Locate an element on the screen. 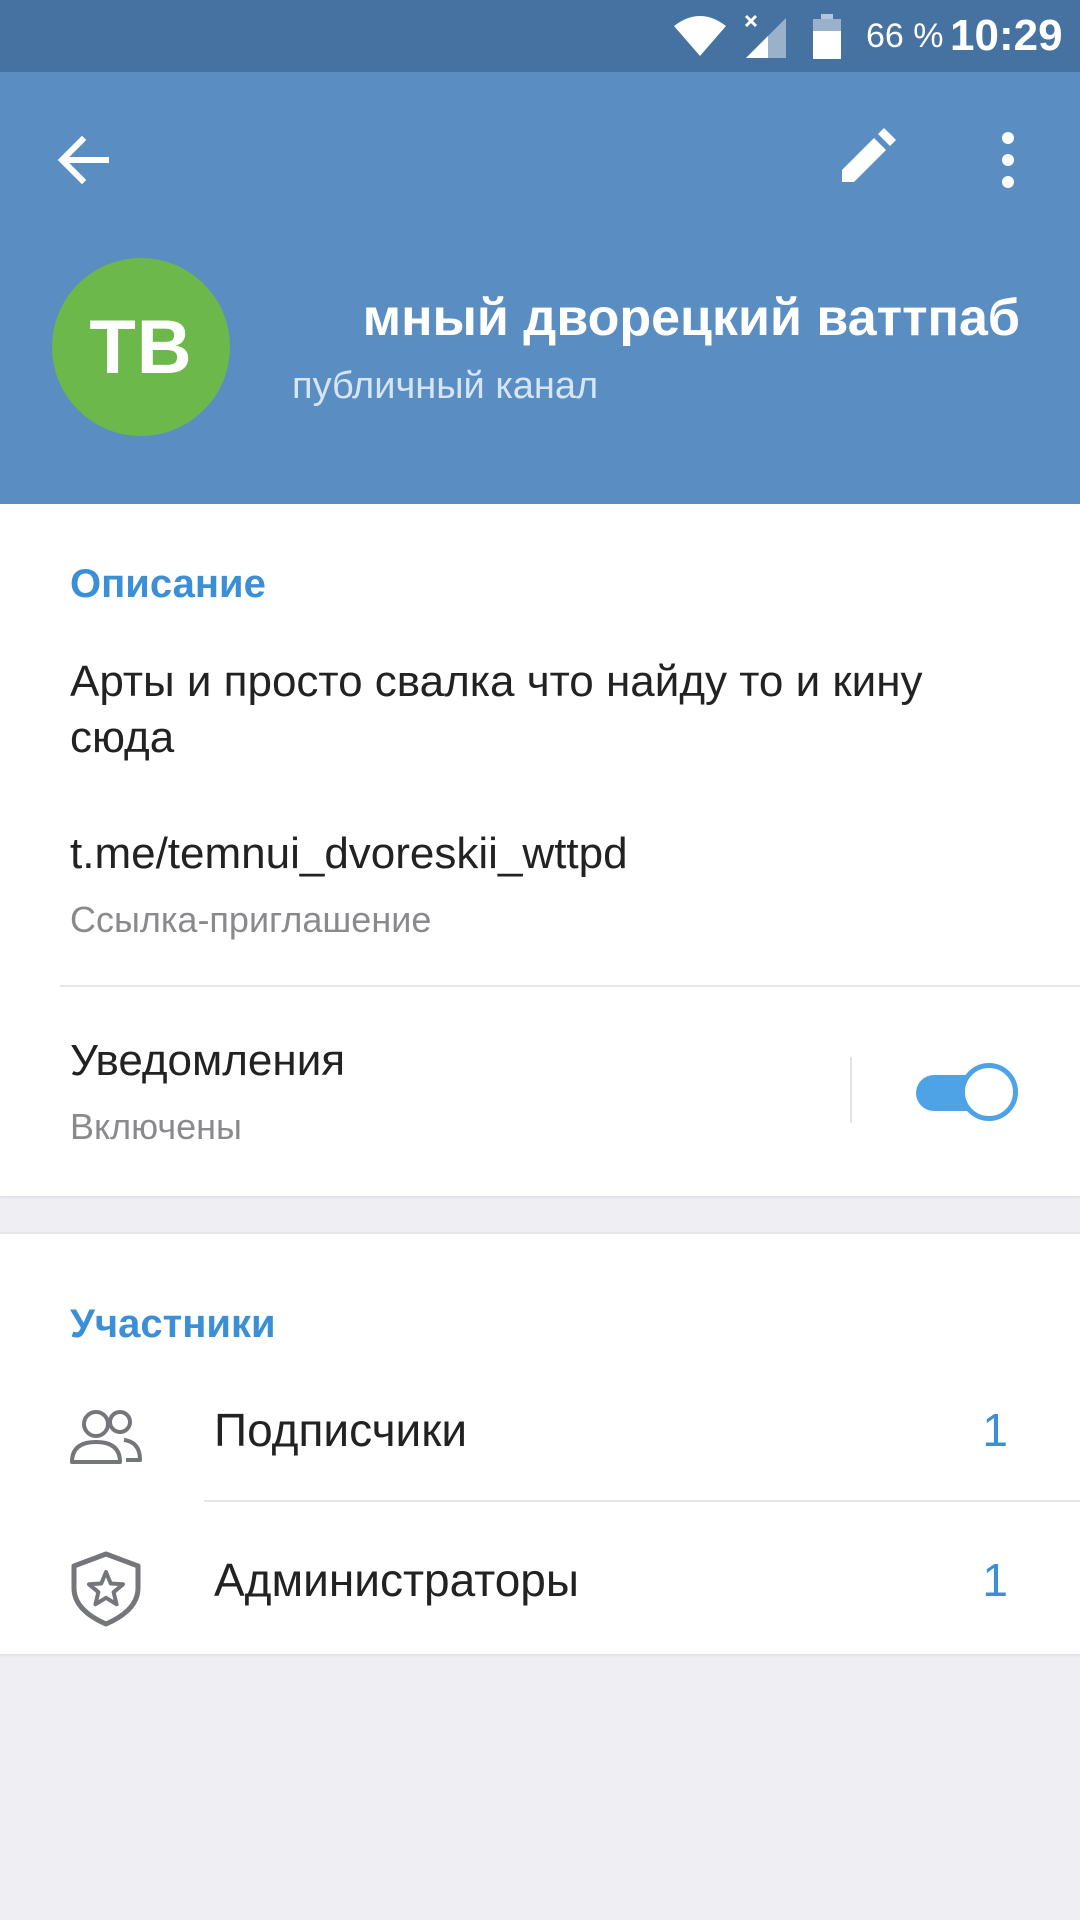 The height and width of the screenshot is (1920, 1080). notifications-toggle is located at coordinates (966, 1091).